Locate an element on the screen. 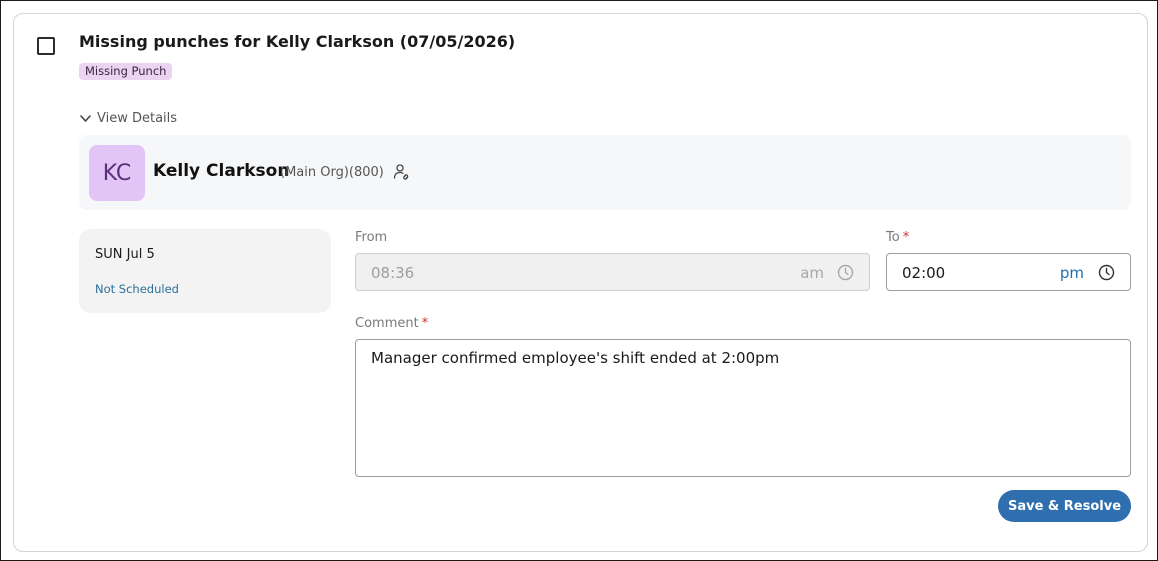 The image size is (1158, 561). view-details-toggle: View Details is located at coordinates (128, 118).